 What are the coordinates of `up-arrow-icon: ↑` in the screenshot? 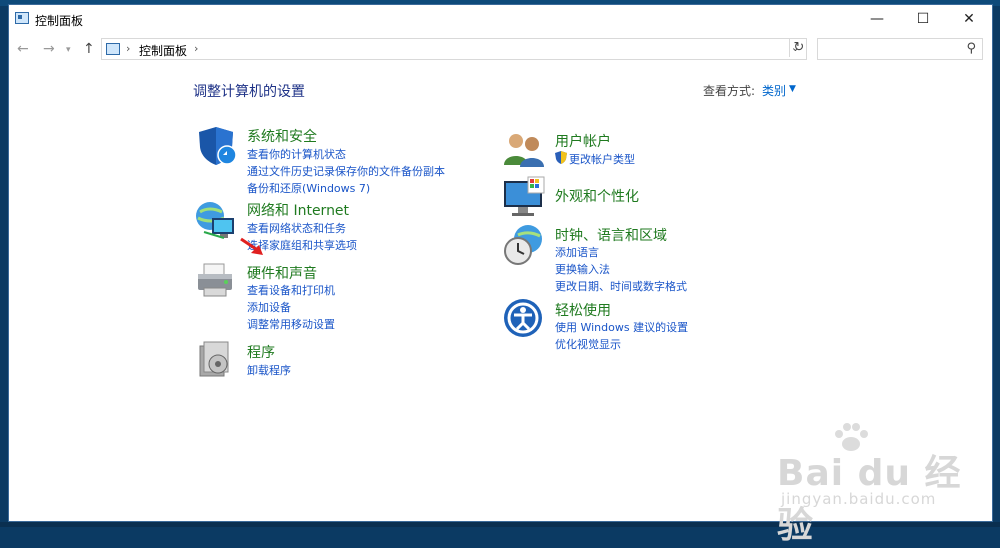 It's located at (89, 49).